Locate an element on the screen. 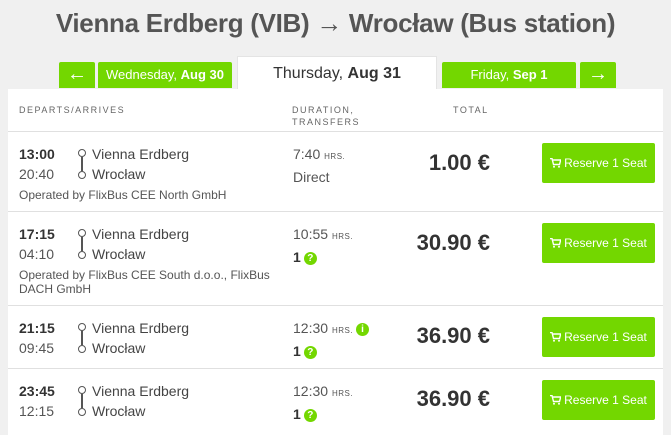 This screenshot has width=671, height=435. tab-next-date: Sep 1 is located at coordinates (530, 74).